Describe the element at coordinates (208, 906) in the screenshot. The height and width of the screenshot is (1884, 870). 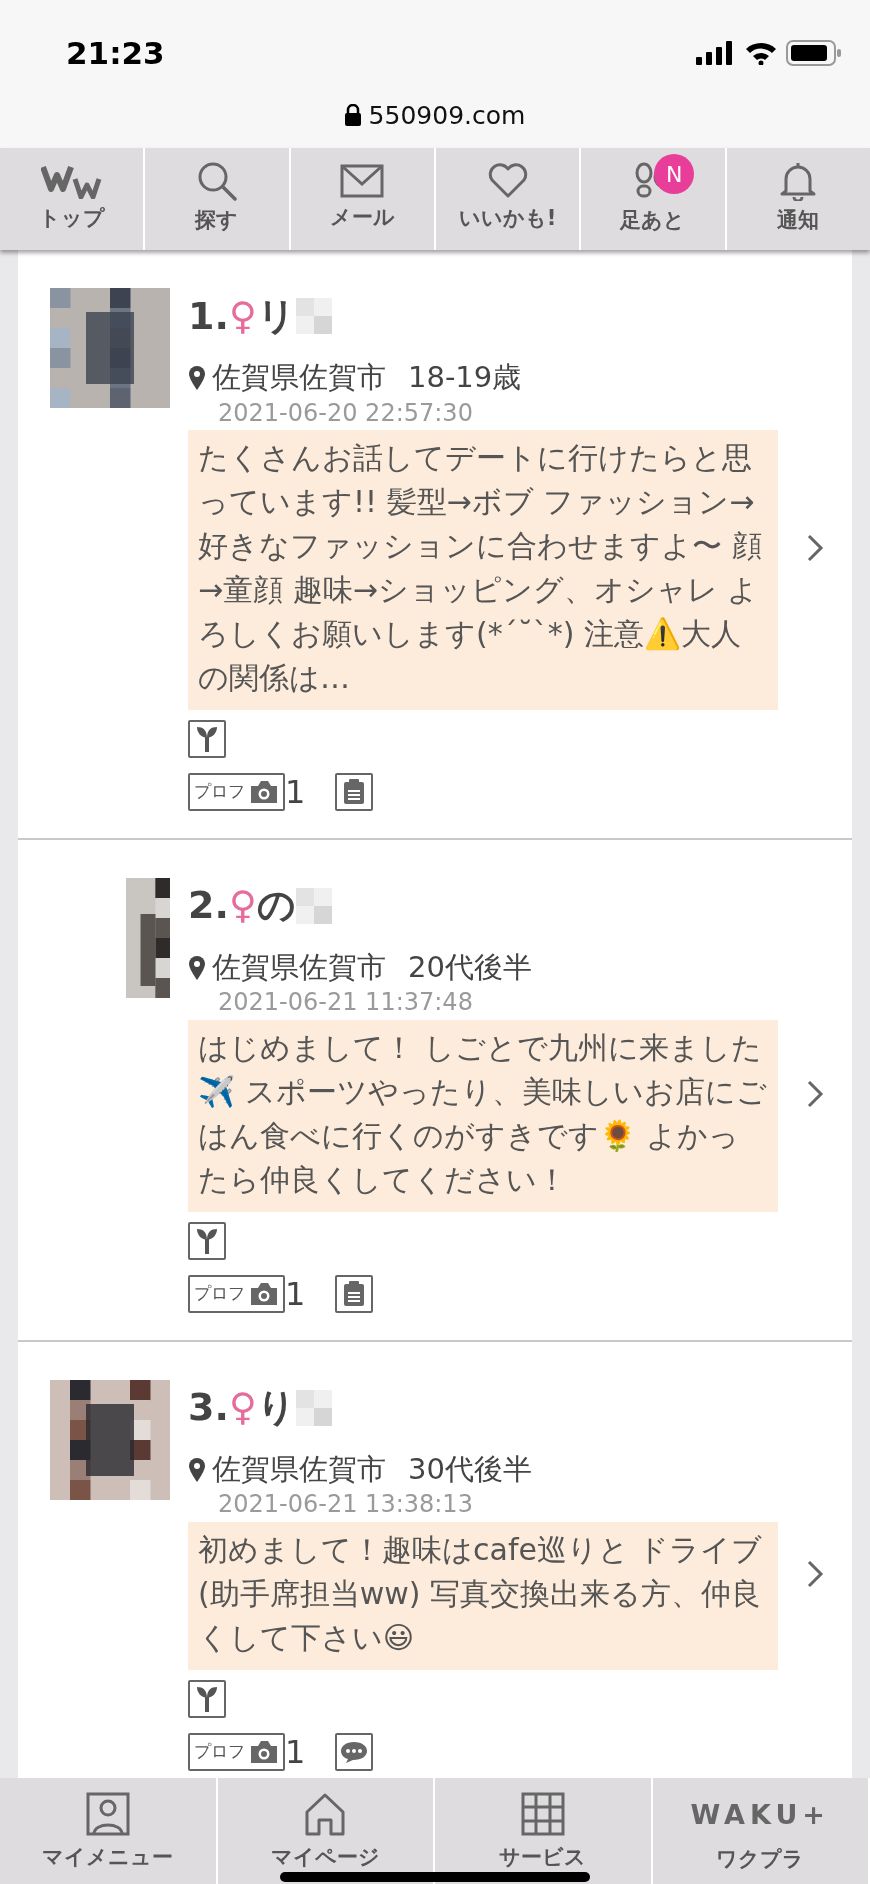
I see `rank-number: 2.` at that location.